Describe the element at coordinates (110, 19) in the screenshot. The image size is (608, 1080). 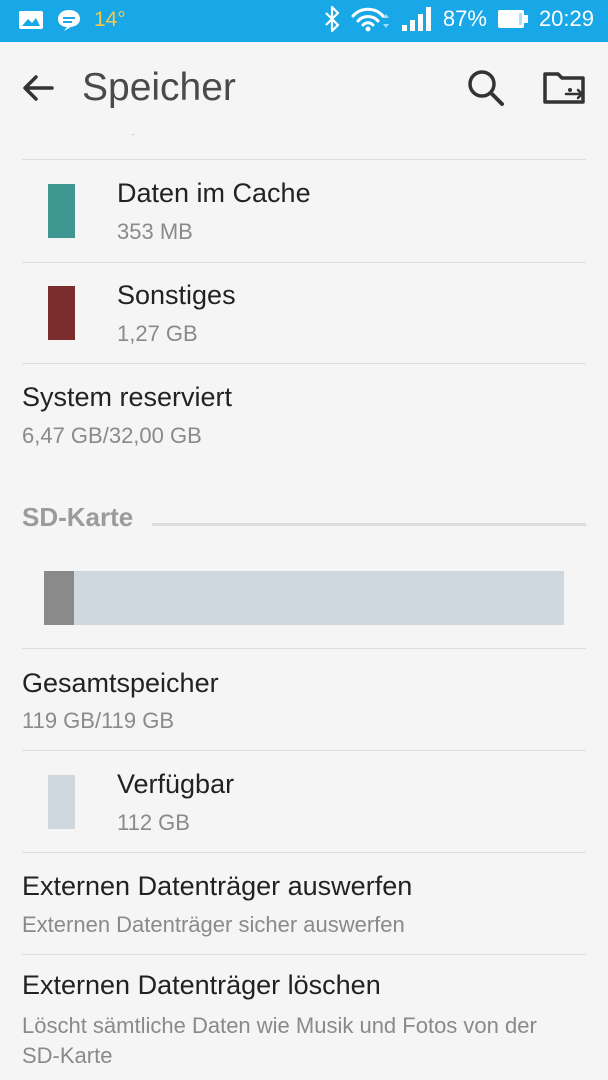
I see `weather-temperature: 14°` at that location.